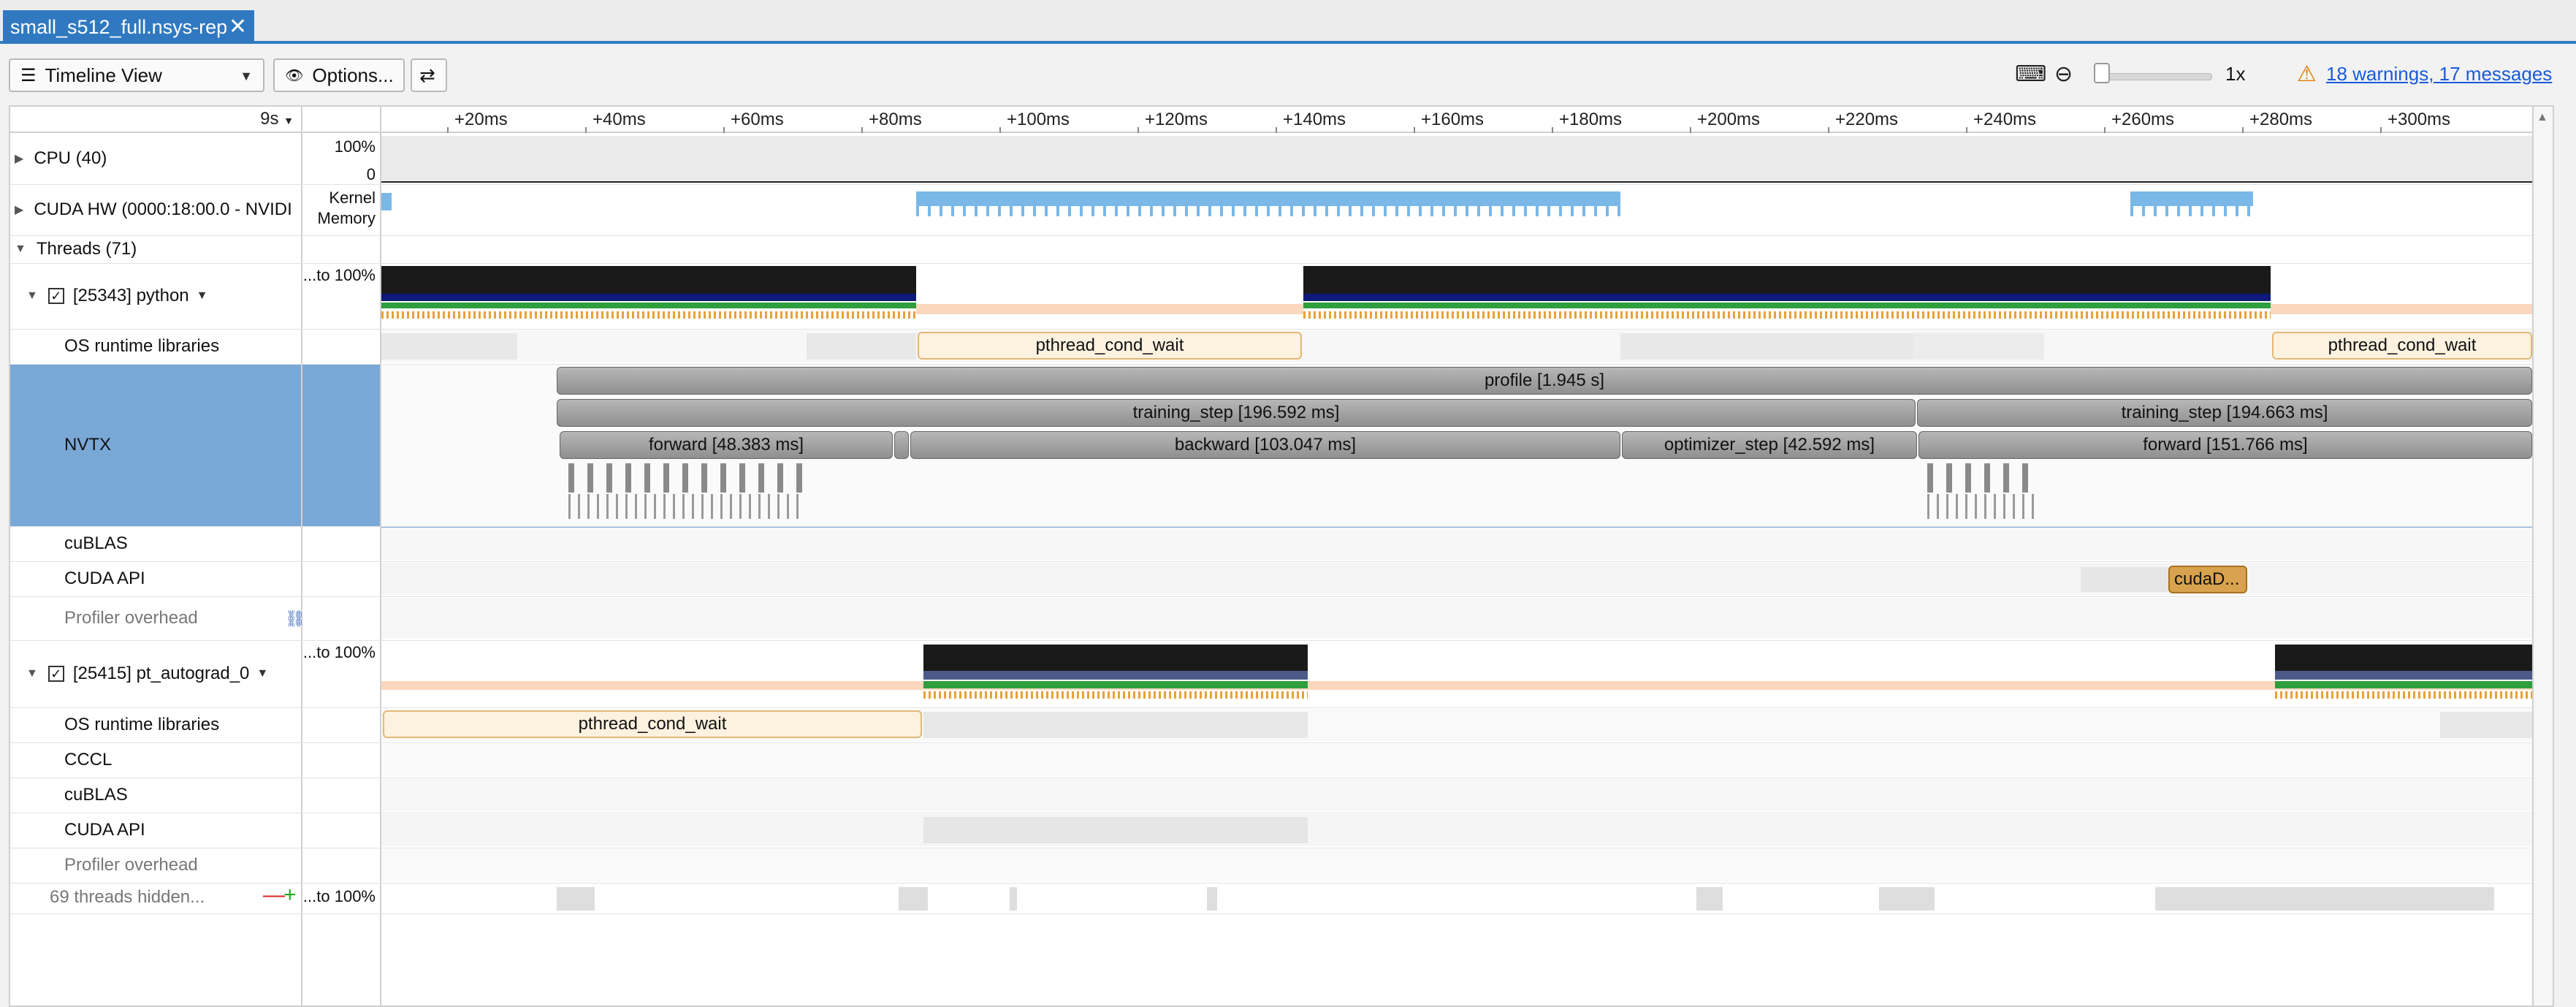 Image resolution: width=2576 pixels, height=1007 pixels. What do you see at coordinates (61, 445) in the screenshot?
I see `row-nvtx: NVTX` at bounding box center [61, 445].